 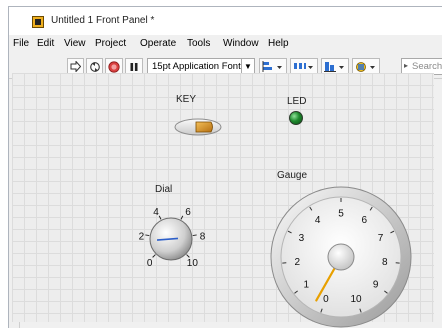 I want to click on menu-file: File, so click(x=21, y=43).